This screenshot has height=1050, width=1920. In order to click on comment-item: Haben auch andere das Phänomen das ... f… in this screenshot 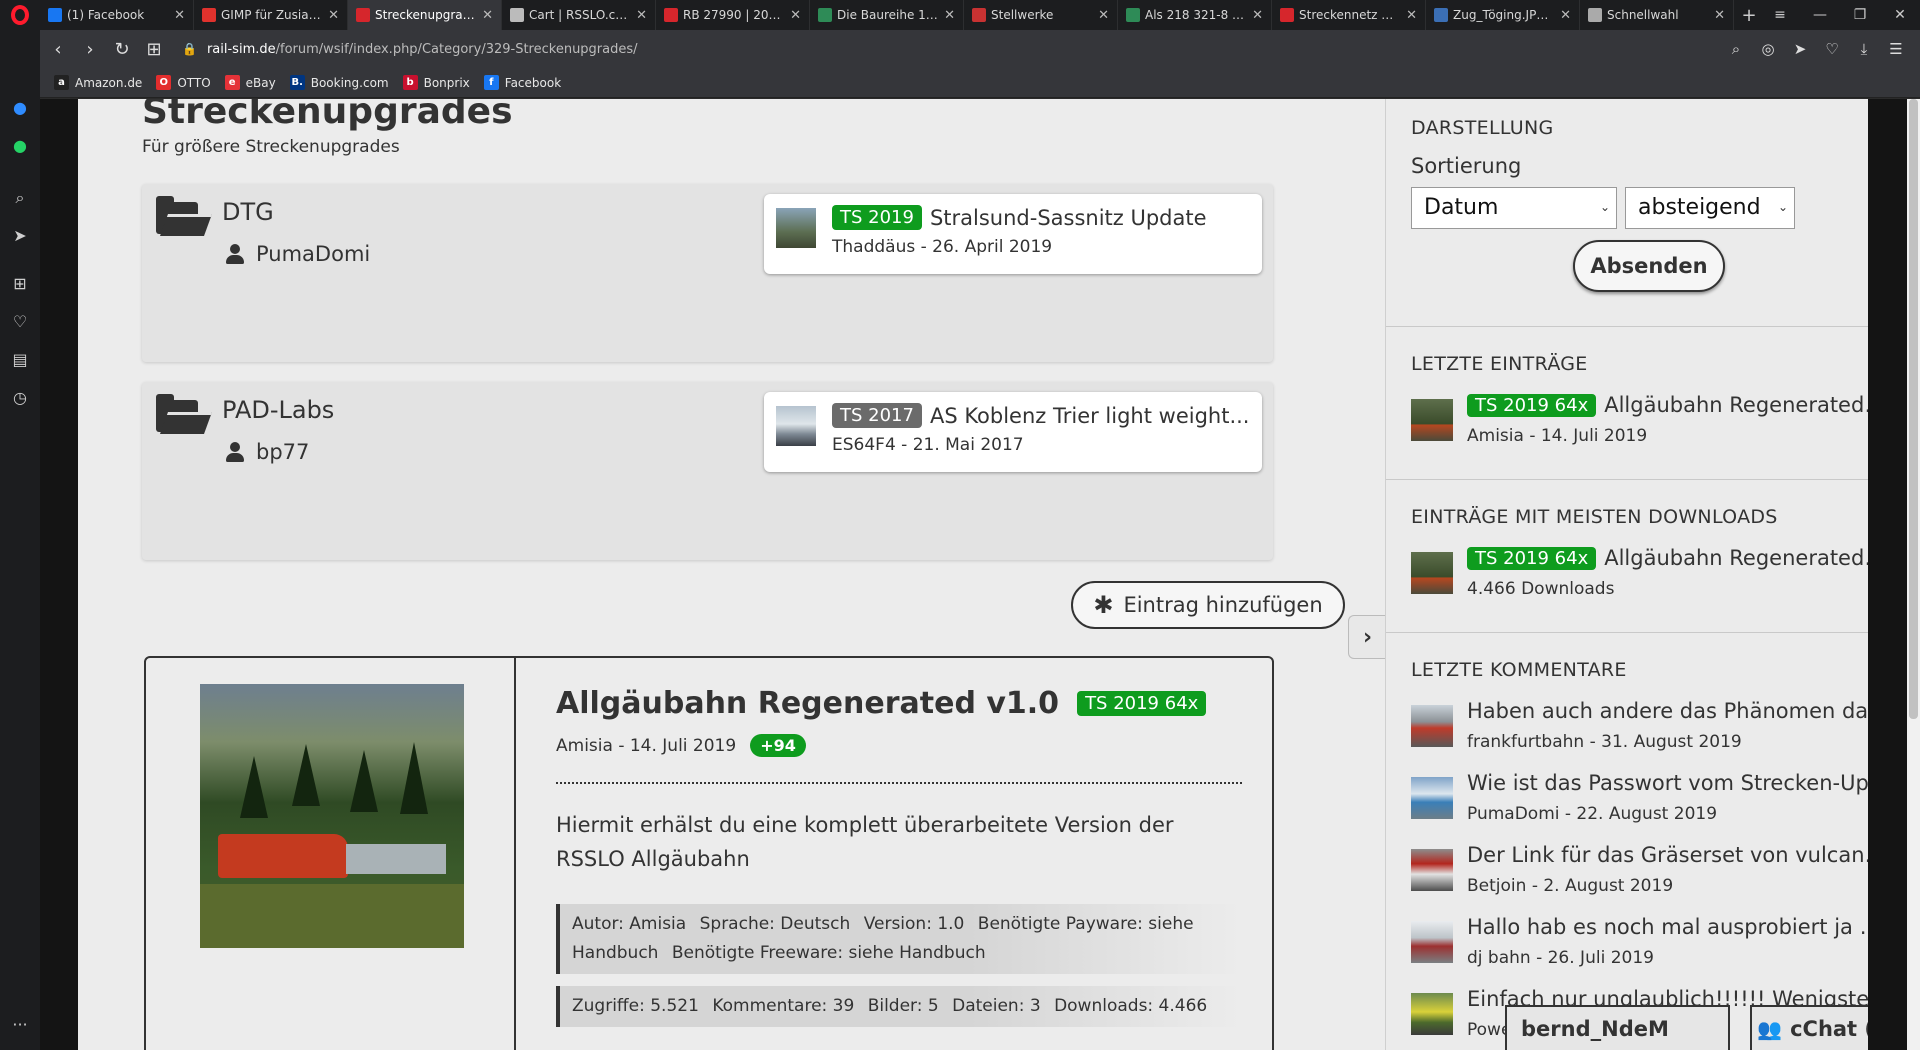, I will do `click(1639, 730)`.